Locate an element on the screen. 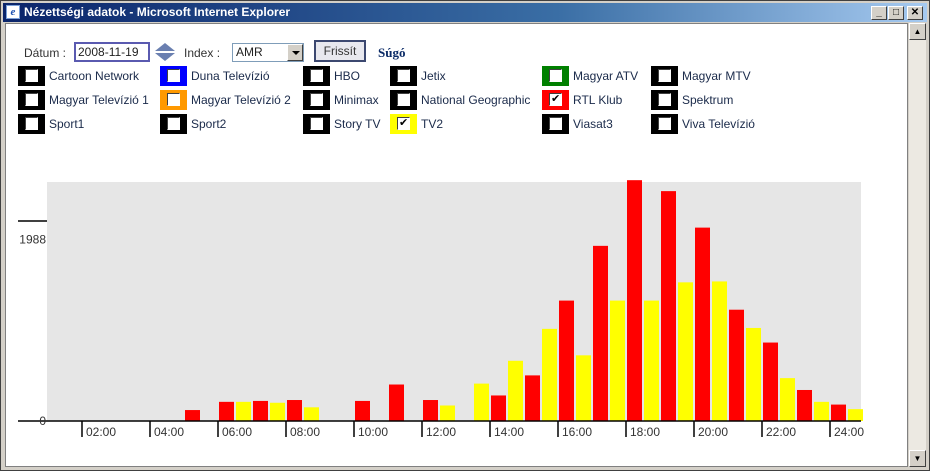 The height and width of the screenshot is (471, 930). channel-label: Jetix is located at coordinates (433, 76).